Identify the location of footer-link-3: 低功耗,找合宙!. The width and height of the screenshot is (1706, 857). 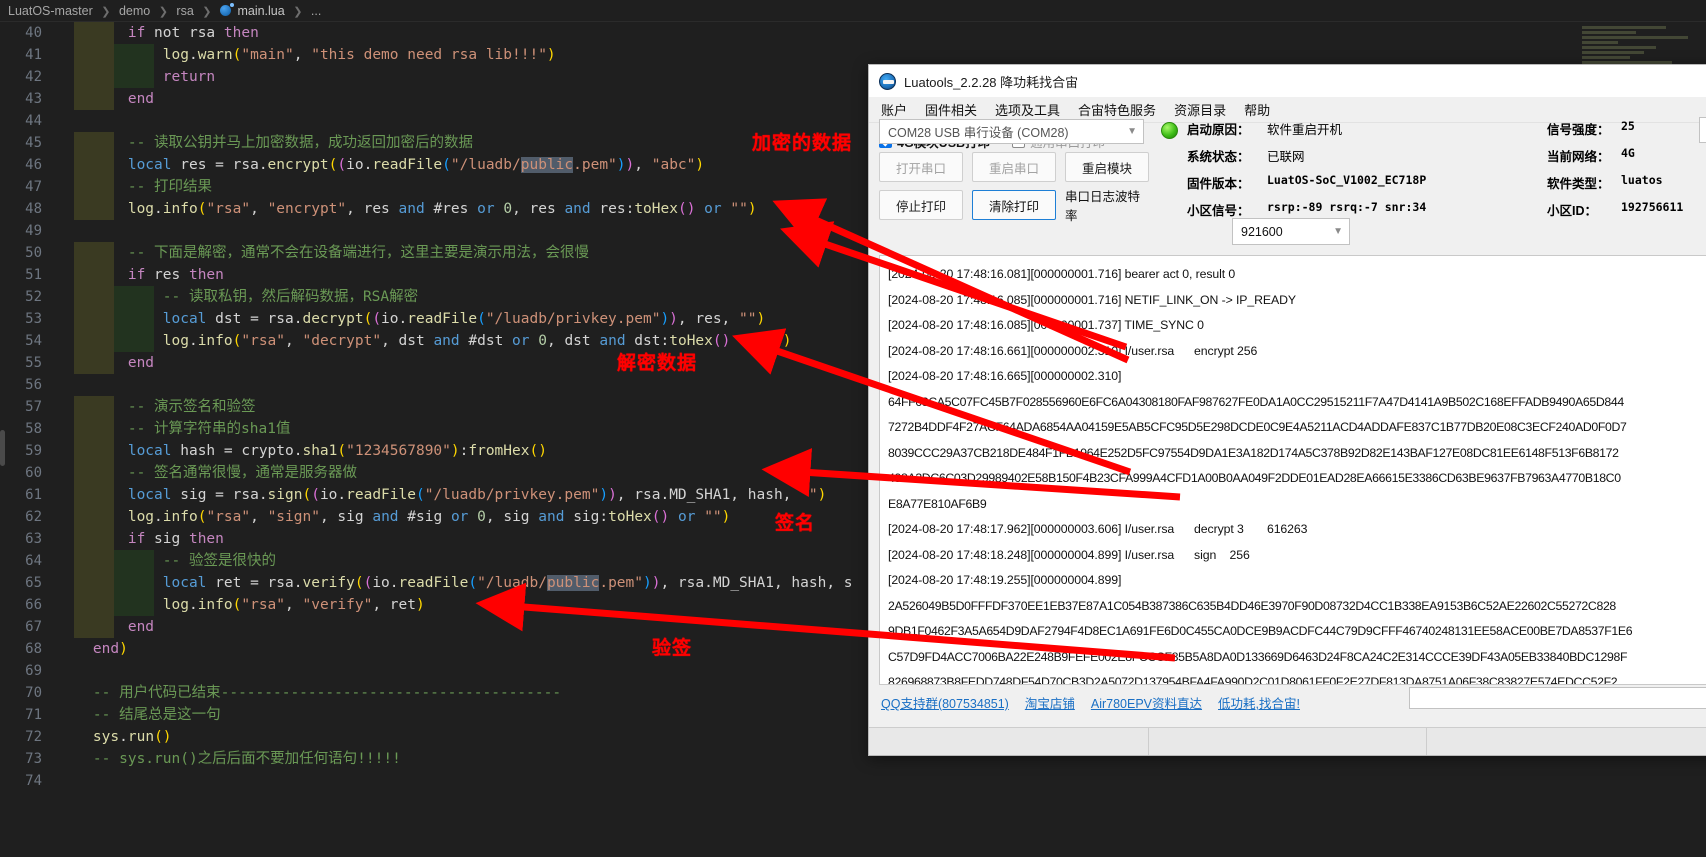
(1259, 702).